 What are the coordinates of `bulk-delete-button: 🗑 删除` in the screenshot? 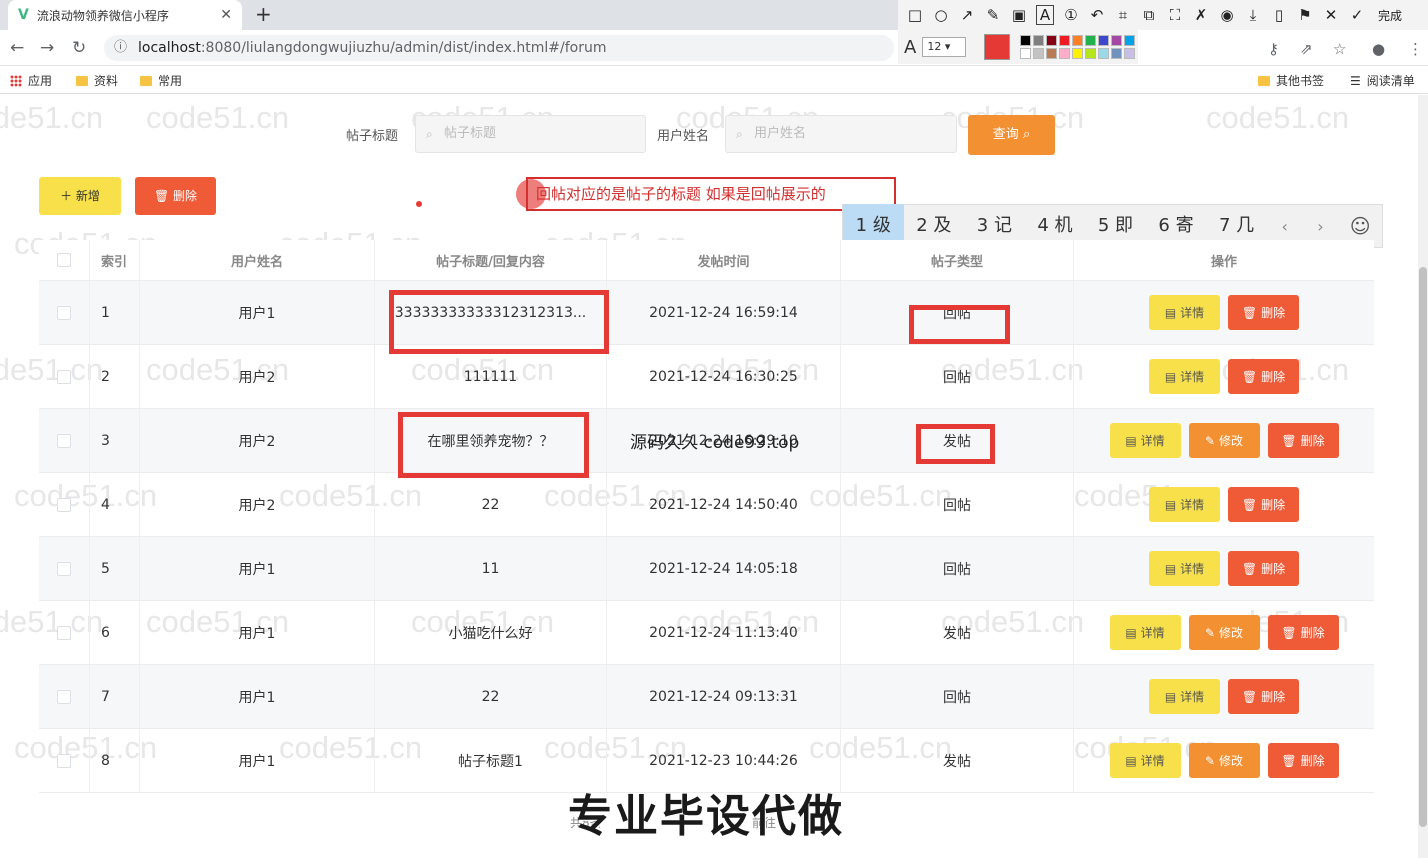 It's located at (175, 196).